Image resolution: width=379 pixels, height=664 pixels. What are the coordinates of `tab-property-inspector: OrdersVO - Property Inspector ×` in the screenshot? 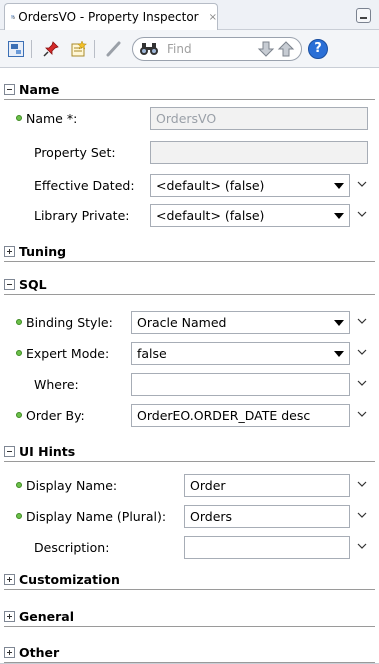 It's located at (111, 16).